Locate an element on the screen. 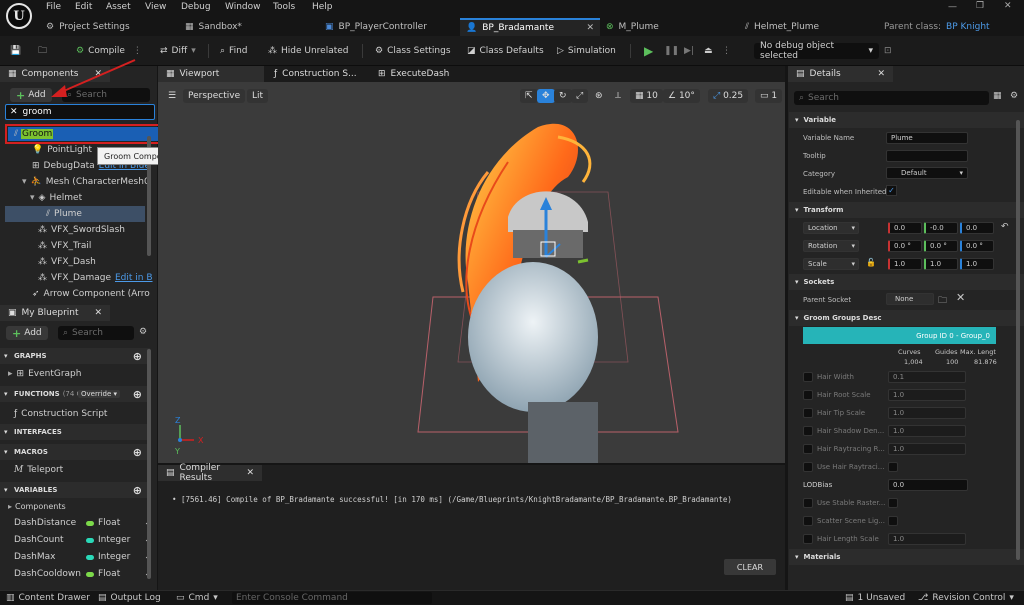 This screenshot has height=605, width=1024. lock-scale-icon: 🔓 is located at coordinates (871, 262).